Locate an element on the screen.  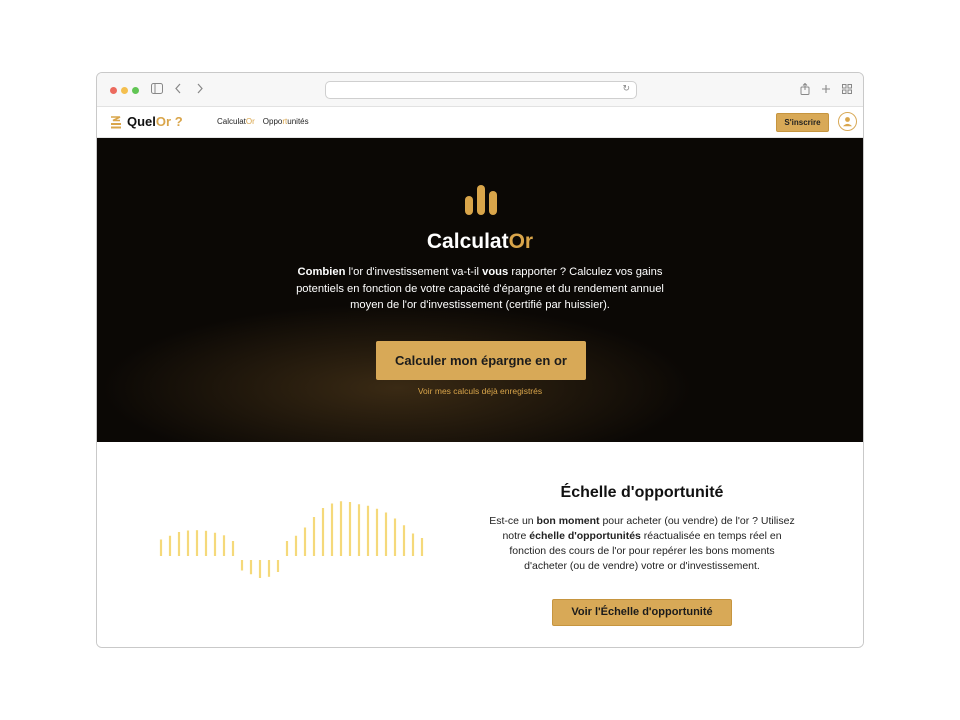
bar-chart-icon is located at coordinates (481, 202).